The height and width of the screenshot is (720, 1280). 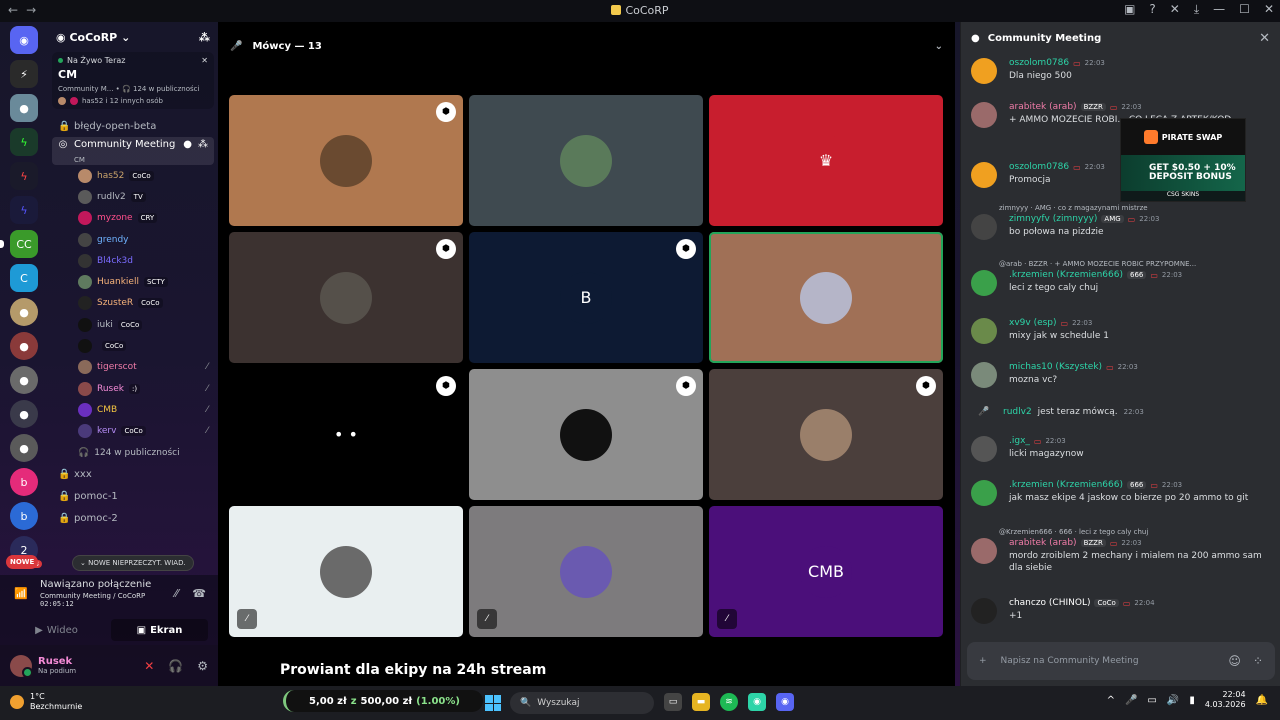 I want to click on headphones-icon: 🎧, so click(x=175, y=666).